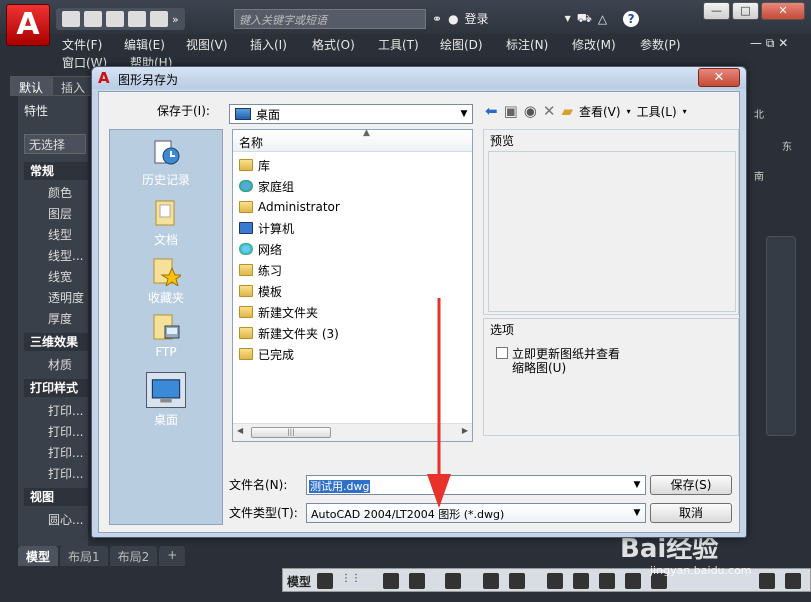 Image resolution: width=811 pixels, height=602 pixels. Describe the element at coordinates (759, 113) in the screenshot. I see `viewcube-north: 北` at that location.